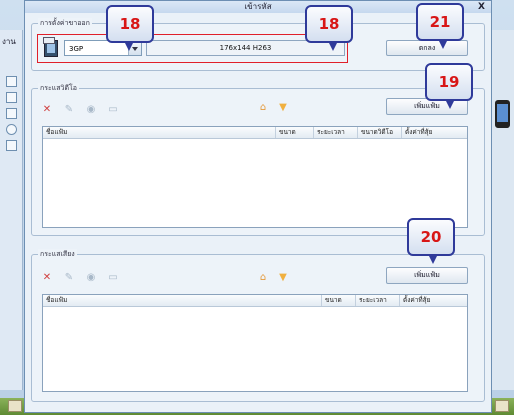 The width and height of the screenshot is (514, 415). Describe the element at coordinates (329, 24) in the screenshot. I see `callout-18-resolution: 18` at that location.